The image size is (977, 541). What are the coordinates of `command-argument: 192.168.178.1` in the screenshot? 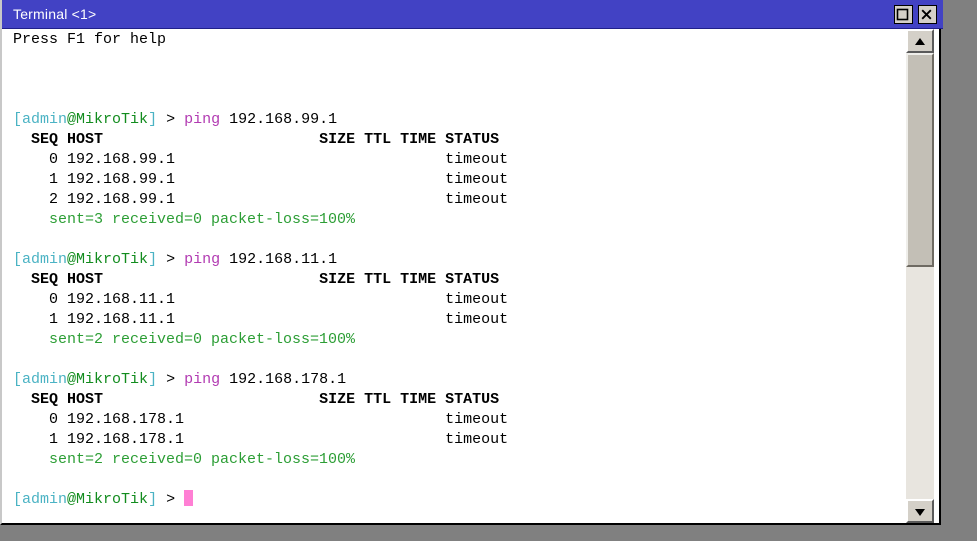 It's located at (283, 379).